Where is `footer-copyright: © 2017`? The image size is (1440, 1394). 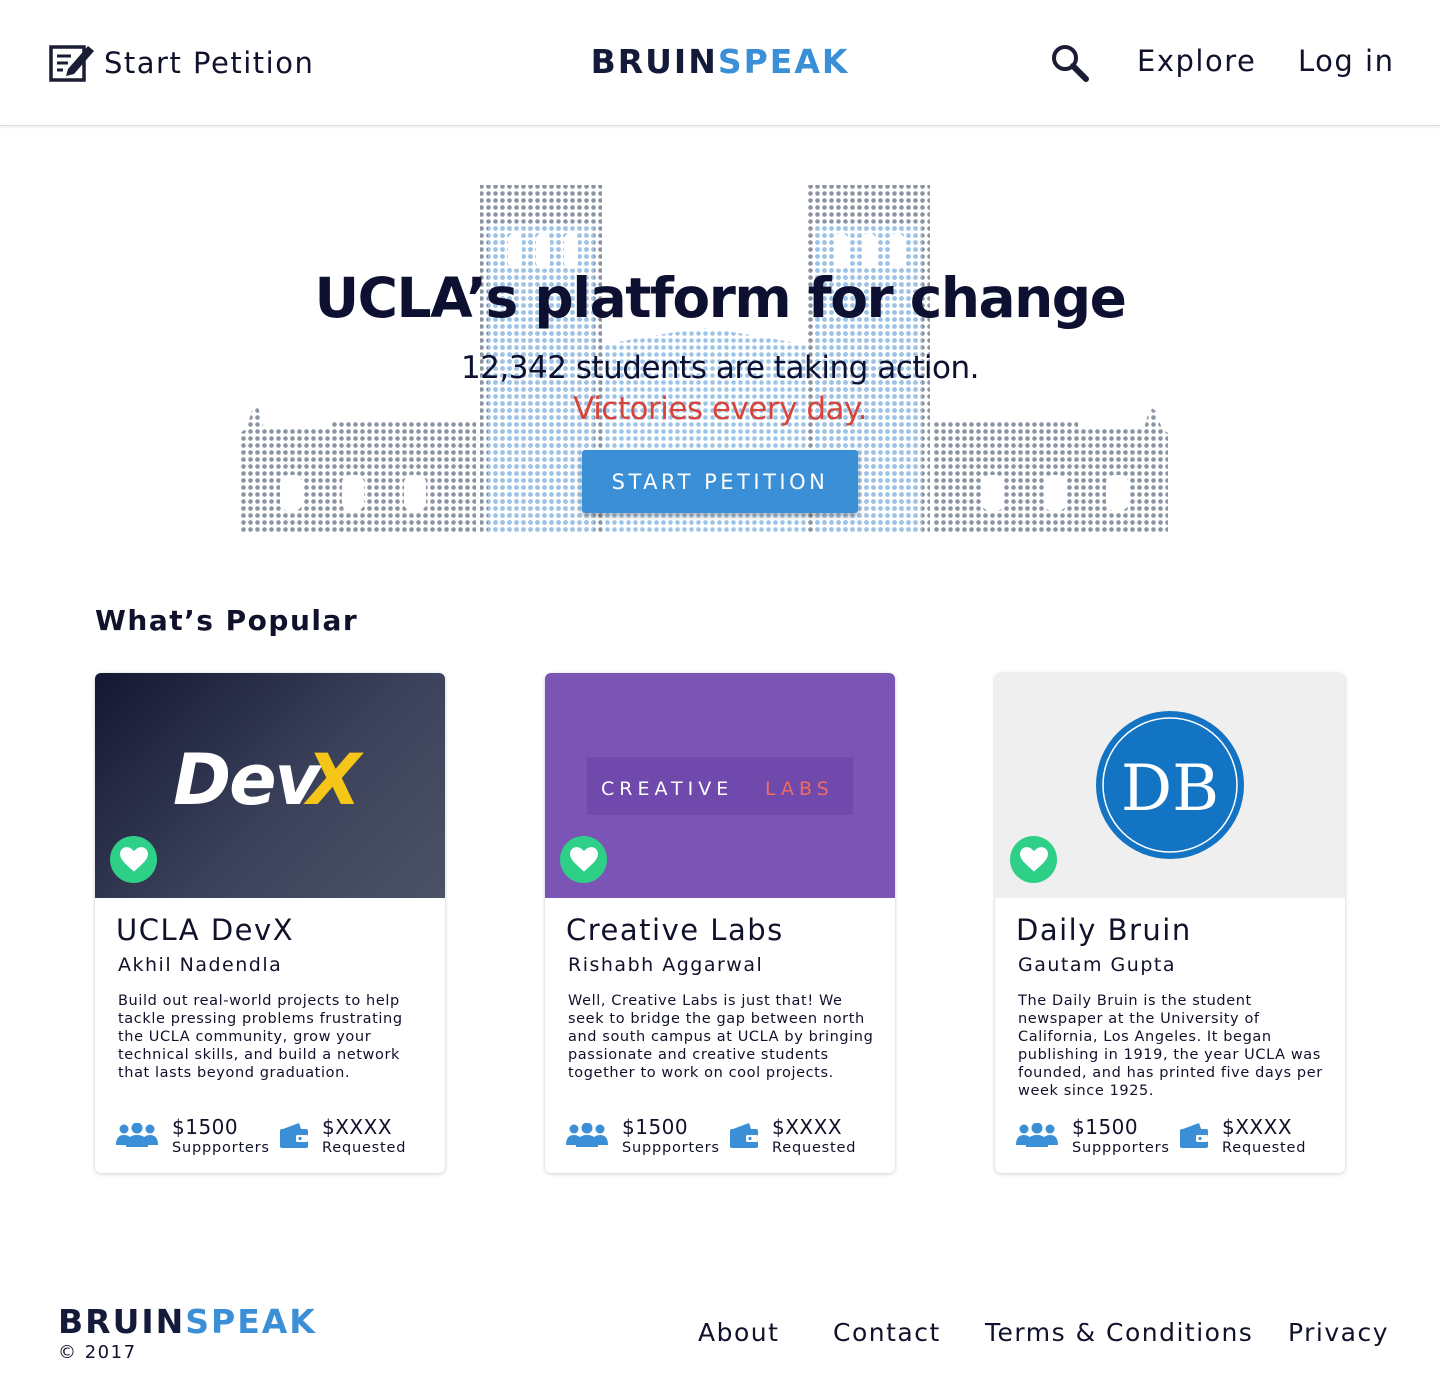 footer-copyright: © 2017 is located at coordinates (97, 1352).